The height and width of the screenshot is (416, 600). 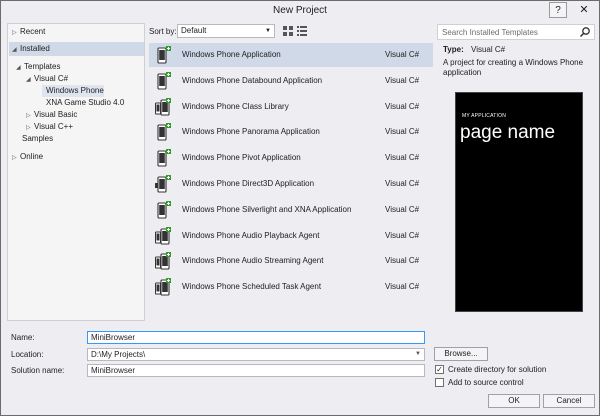 What do you see at coordinates (163, 132) in the screenshot?
I see `phone-panorama-icon` at bounding box center [163, 132].